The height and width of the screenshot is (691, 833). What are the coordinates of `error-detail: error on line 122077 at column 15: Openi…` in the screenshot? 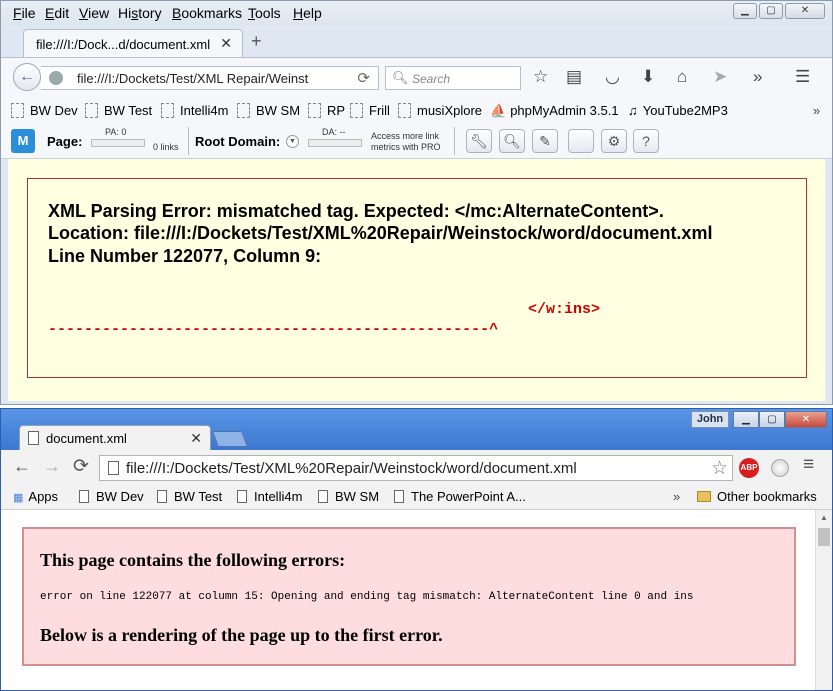 It's located at (367, 597).